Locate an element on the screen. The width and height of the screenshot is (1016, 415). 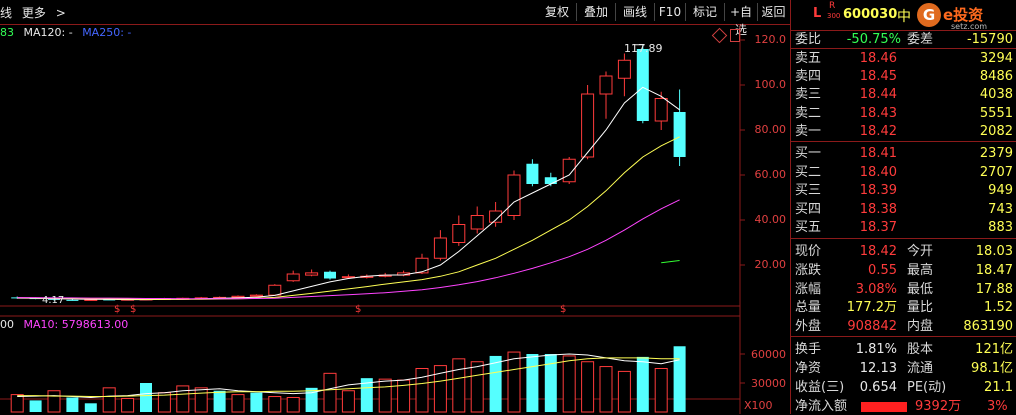
bid-volume: 883 is located at coordinates (1000, 228).